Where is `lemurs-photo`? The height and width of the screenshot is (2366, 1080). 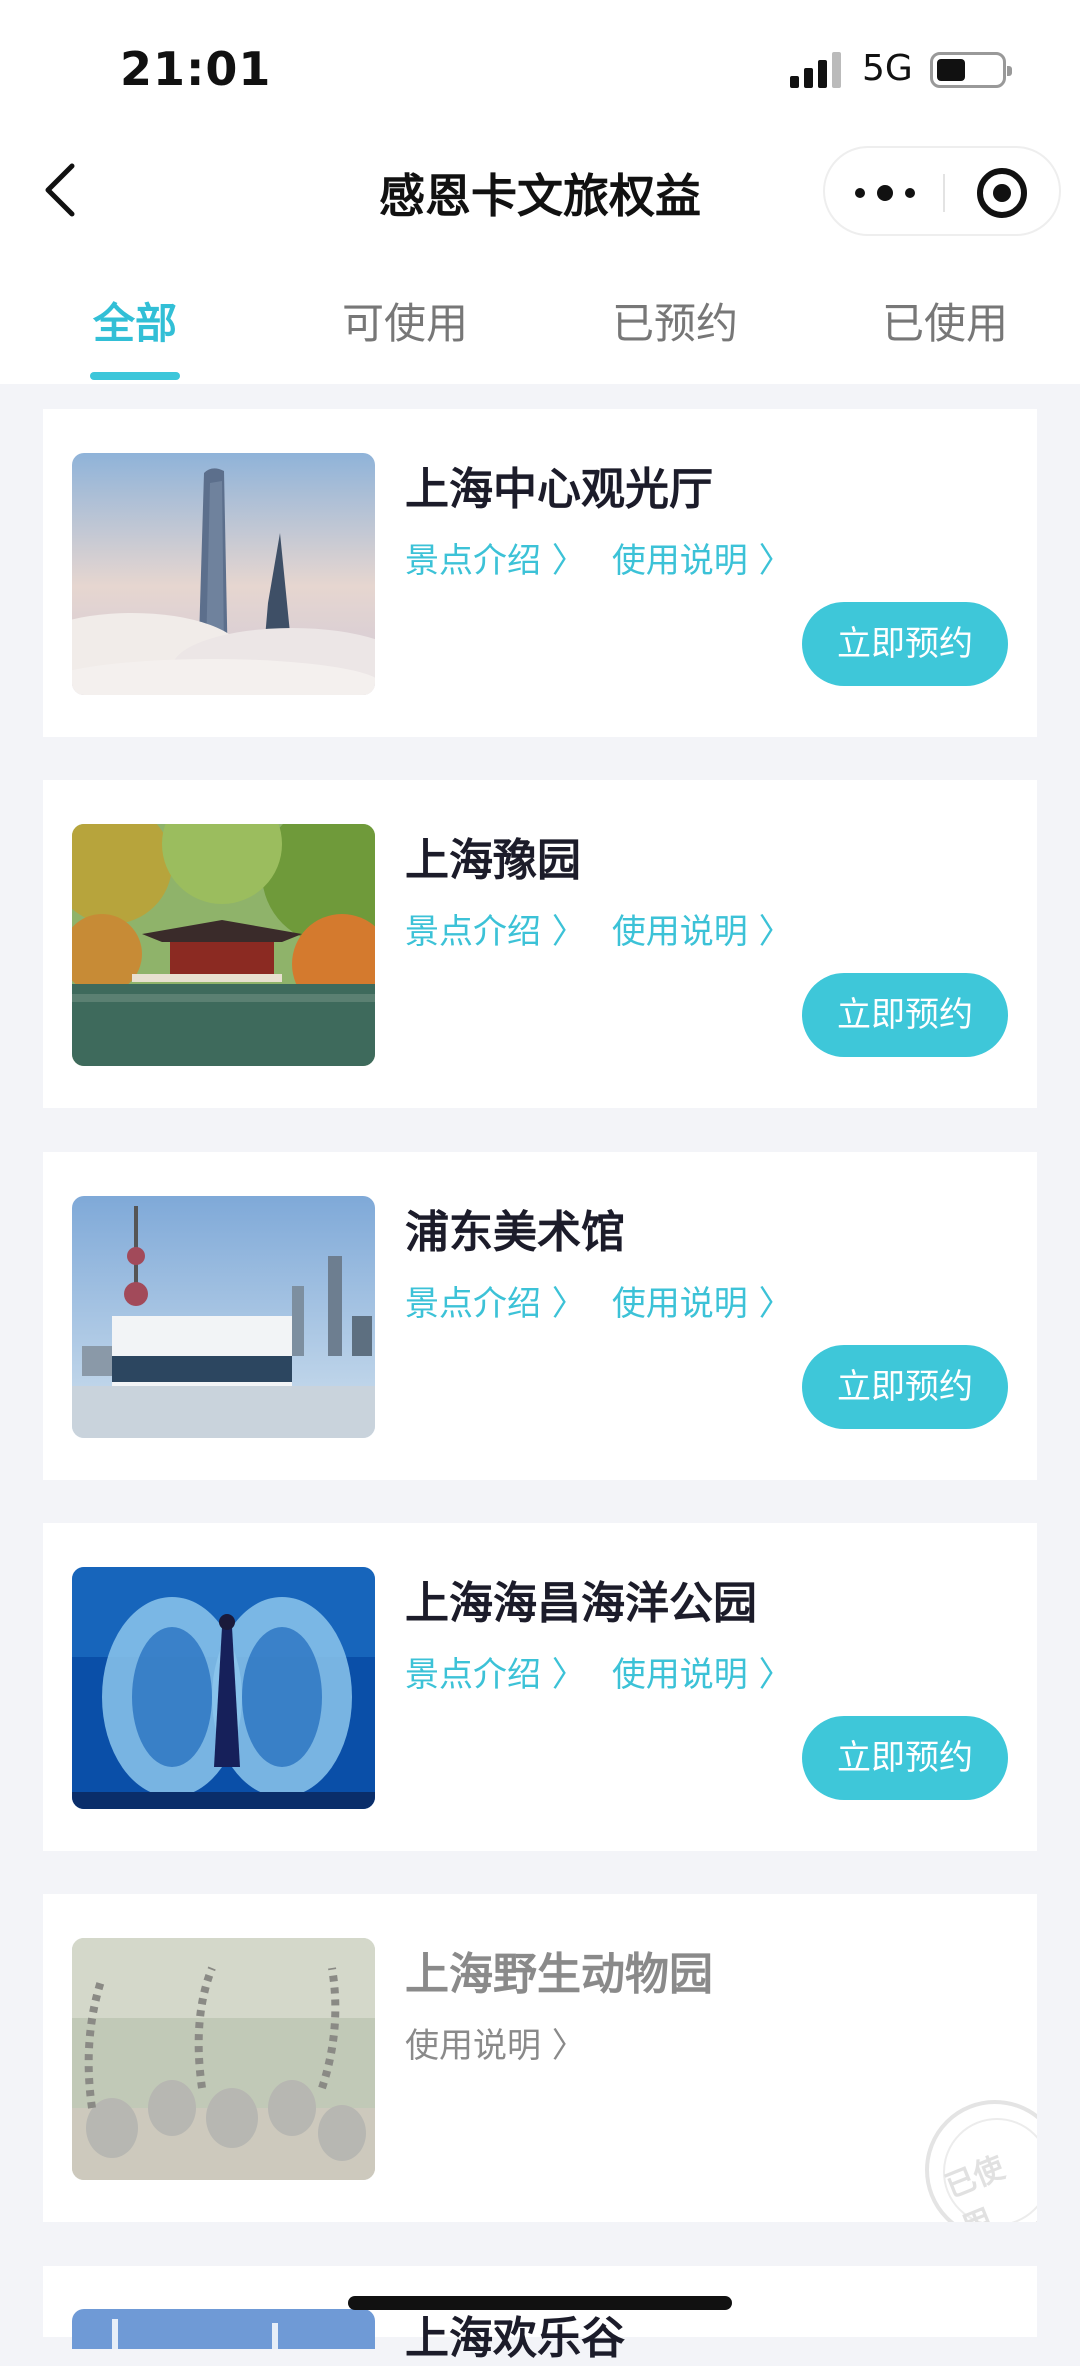 lemurs-photo is located at coordinates (223, 2059).